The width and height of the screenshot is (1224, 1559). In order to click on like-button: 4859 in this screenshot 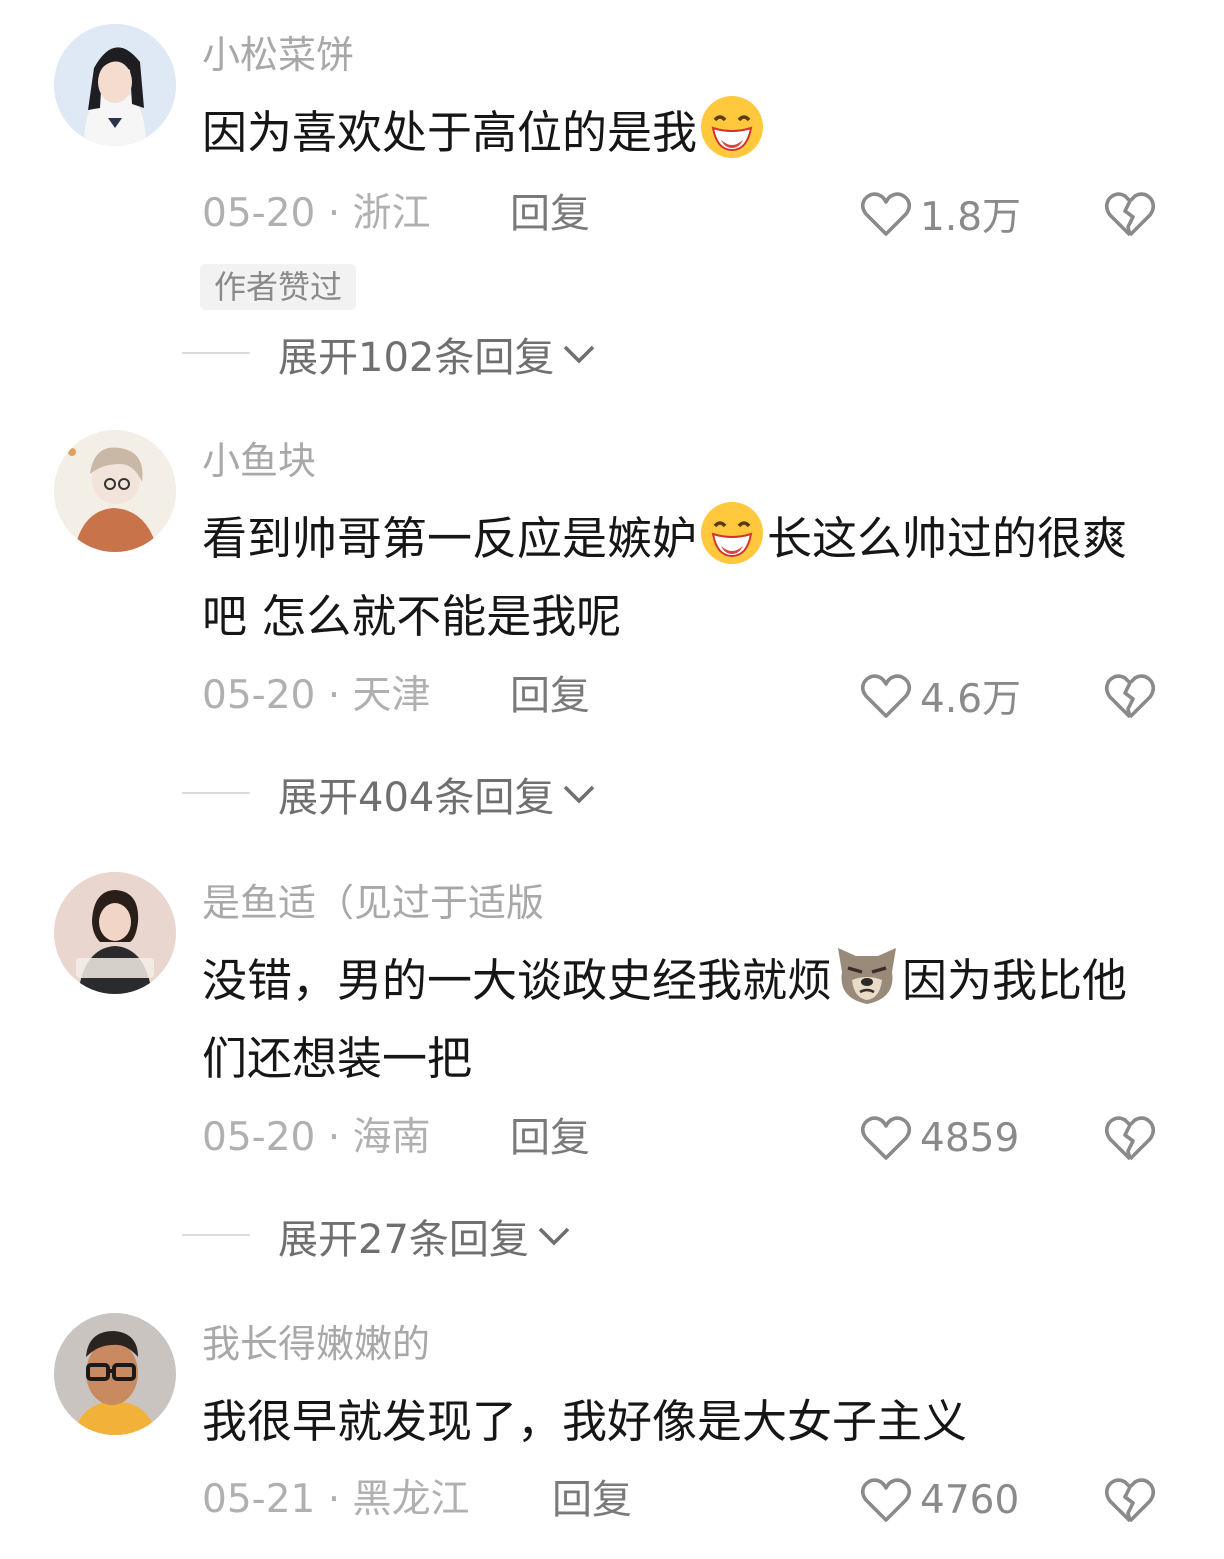, I will do `click(939, 1138)`.